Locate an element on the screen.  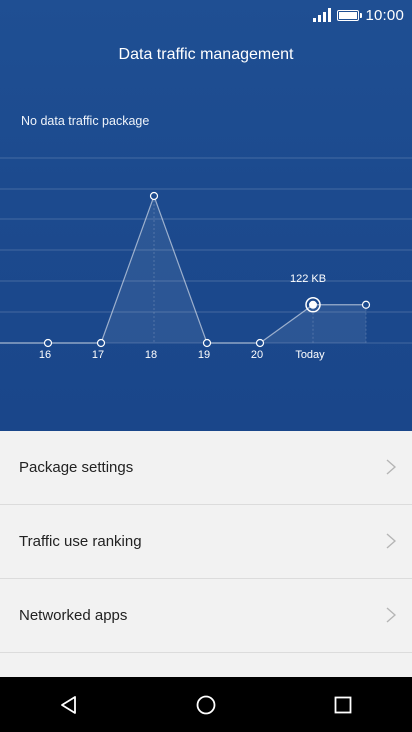
package-settings-label: Package settings is located at coordinates (76, 467).